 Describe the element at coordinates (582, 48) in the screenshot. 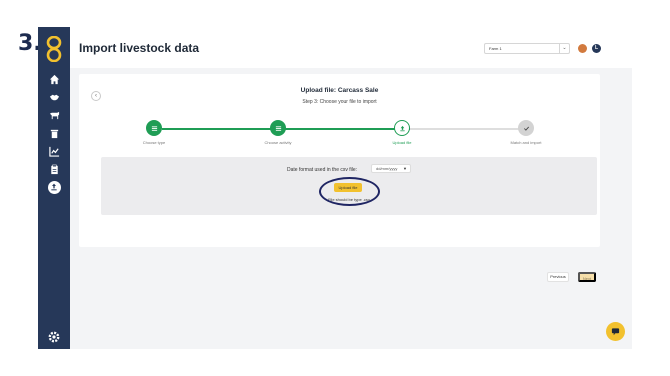

I see `notification-icon` at that location.